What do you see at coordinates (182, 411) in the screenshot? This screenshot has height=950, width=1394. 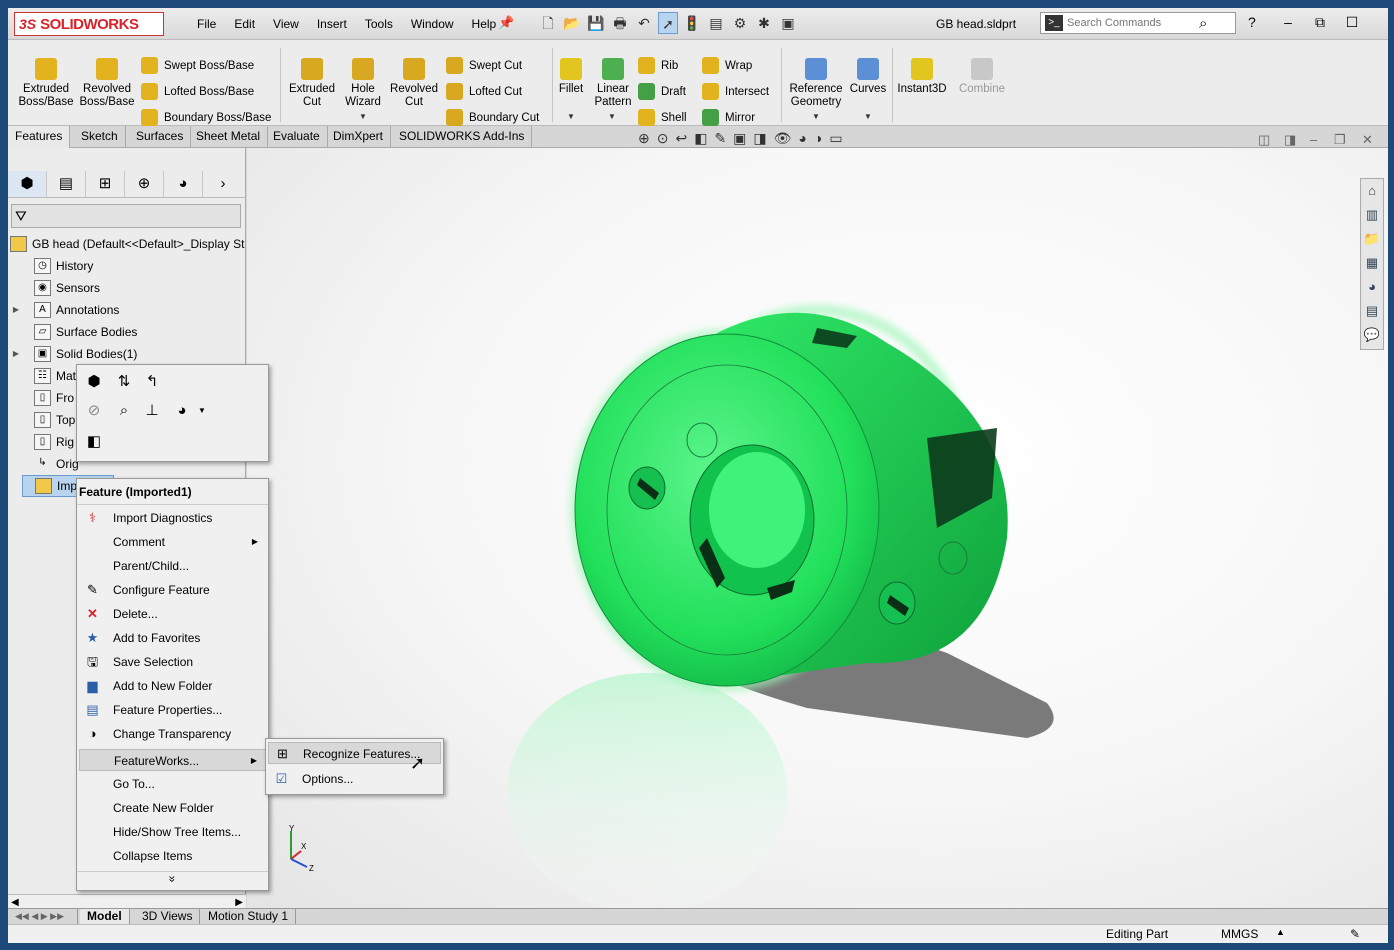 I see `appearance-icon: ◕` at bounding box center [182, 411].